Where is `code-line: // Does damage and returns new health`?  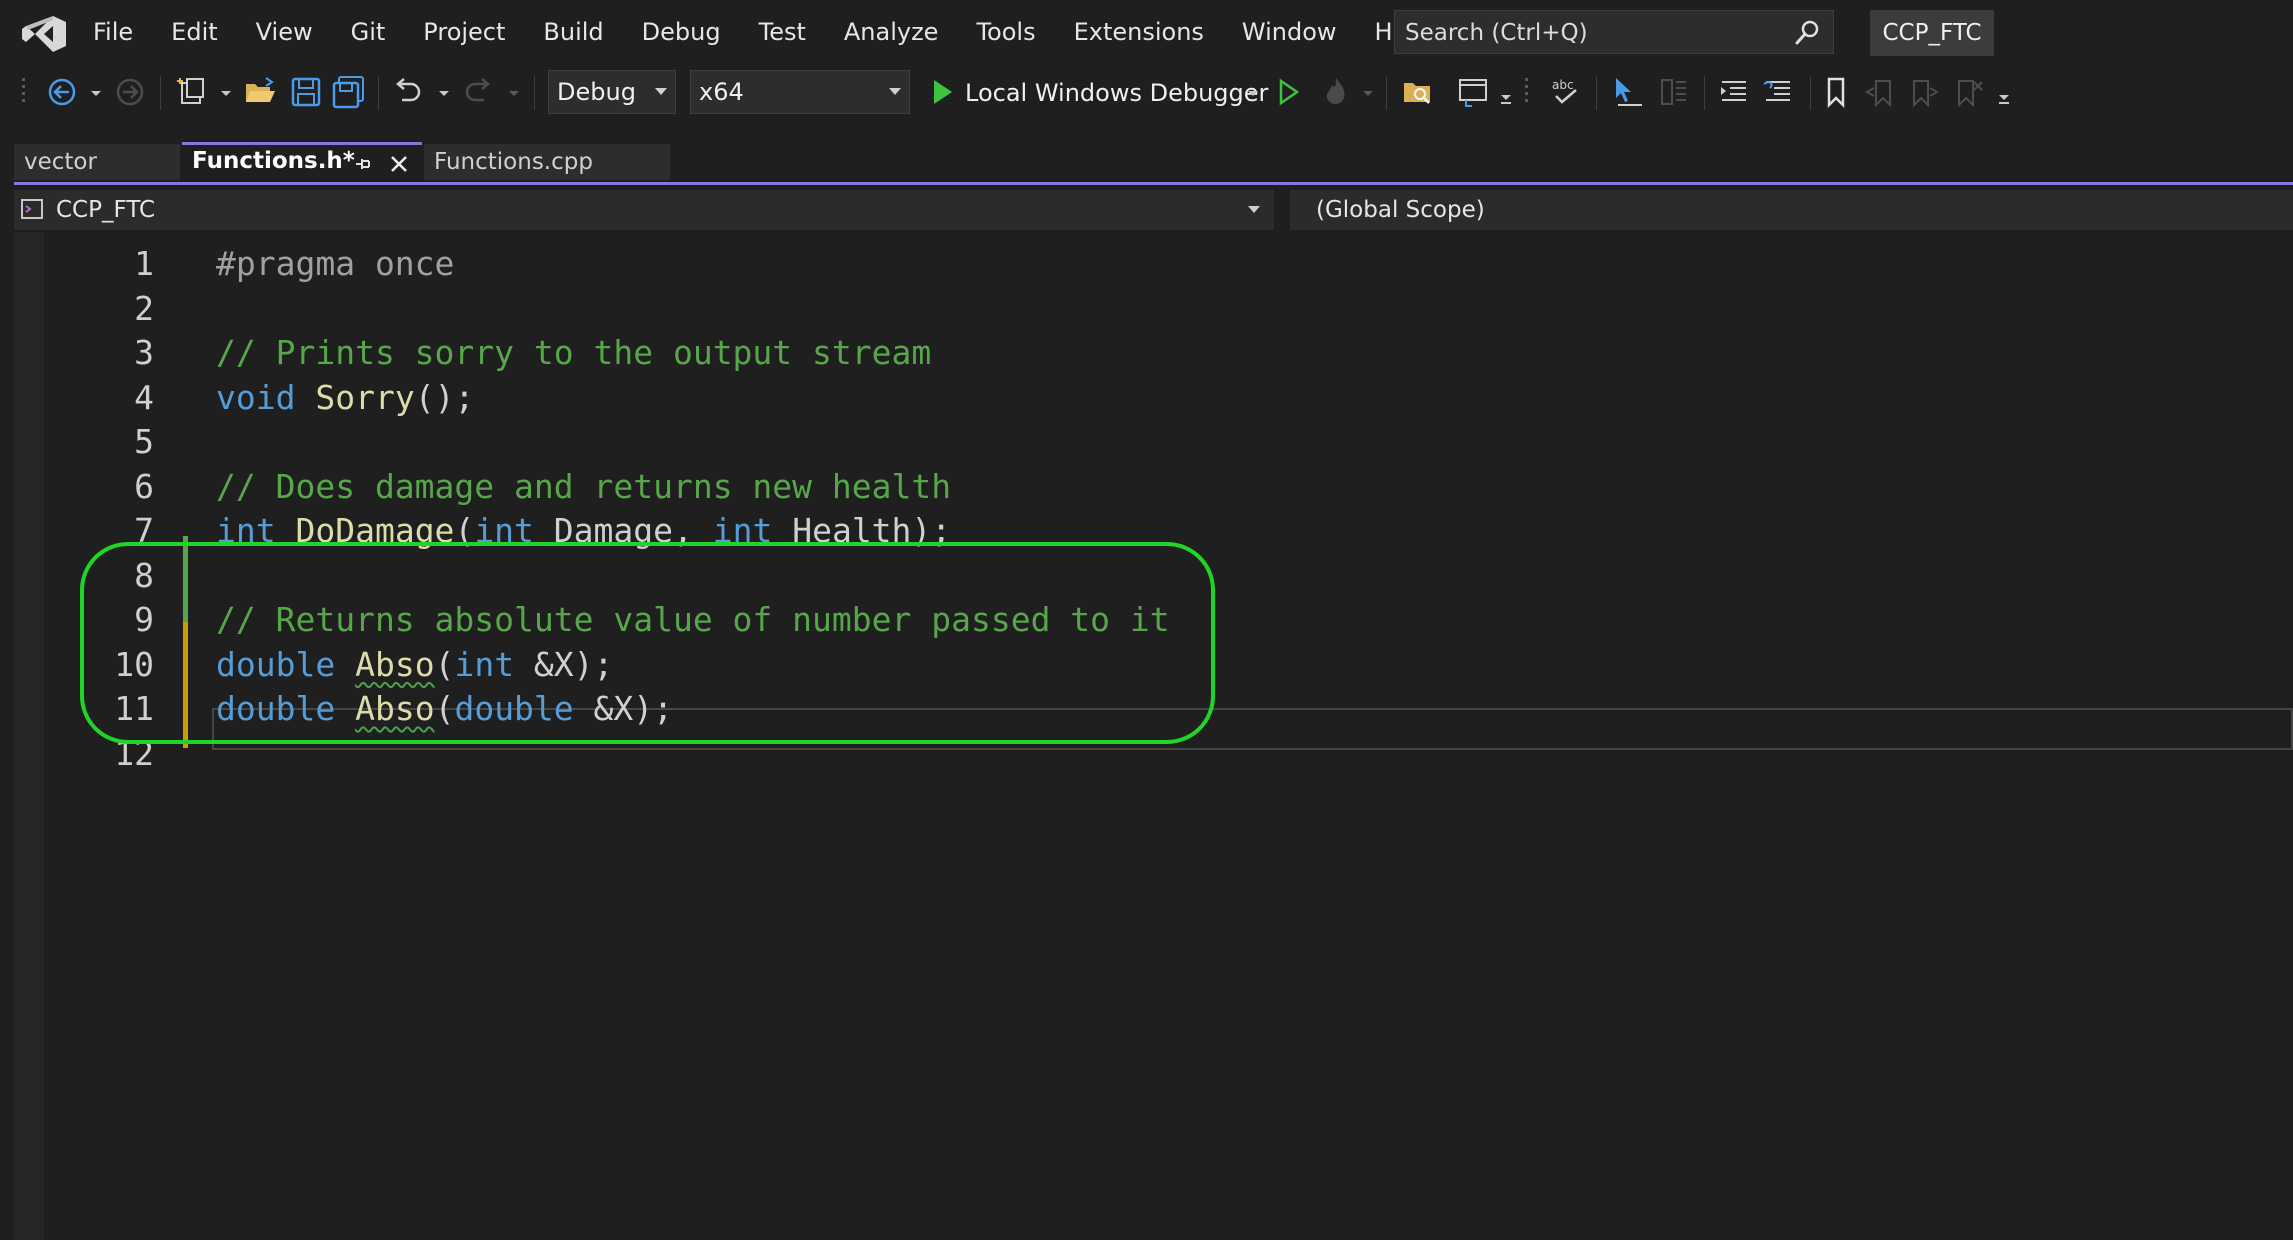
code-line: // Does damage and returns new health is located at coordinates (583, 486).